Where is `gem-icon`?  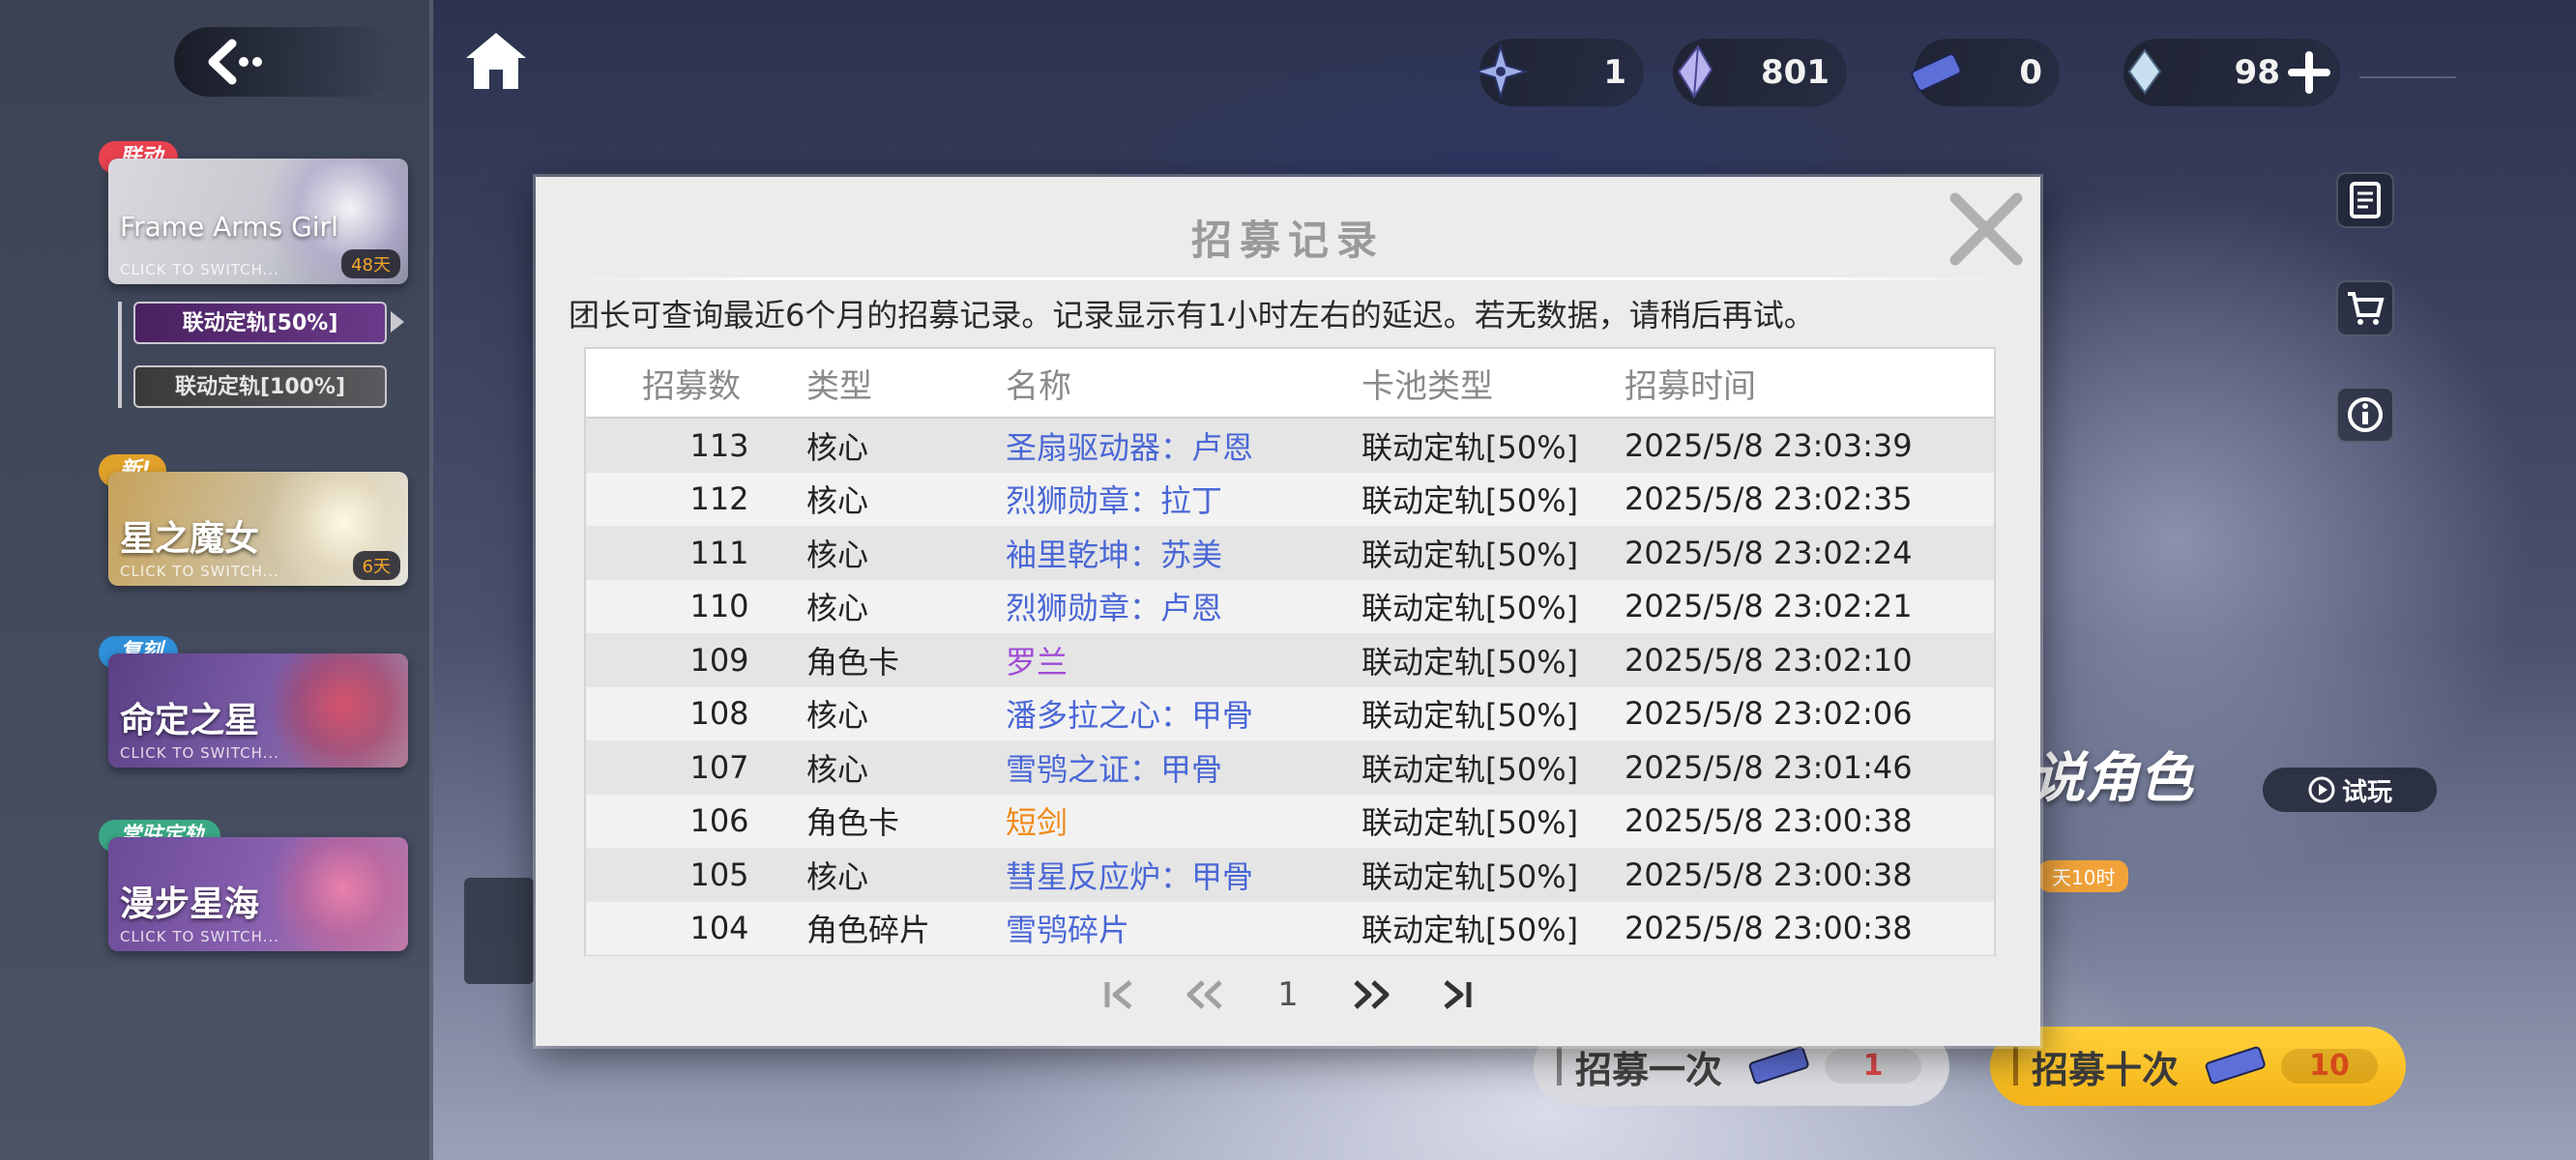 gem-icon is located at coordinates (2144, 71).